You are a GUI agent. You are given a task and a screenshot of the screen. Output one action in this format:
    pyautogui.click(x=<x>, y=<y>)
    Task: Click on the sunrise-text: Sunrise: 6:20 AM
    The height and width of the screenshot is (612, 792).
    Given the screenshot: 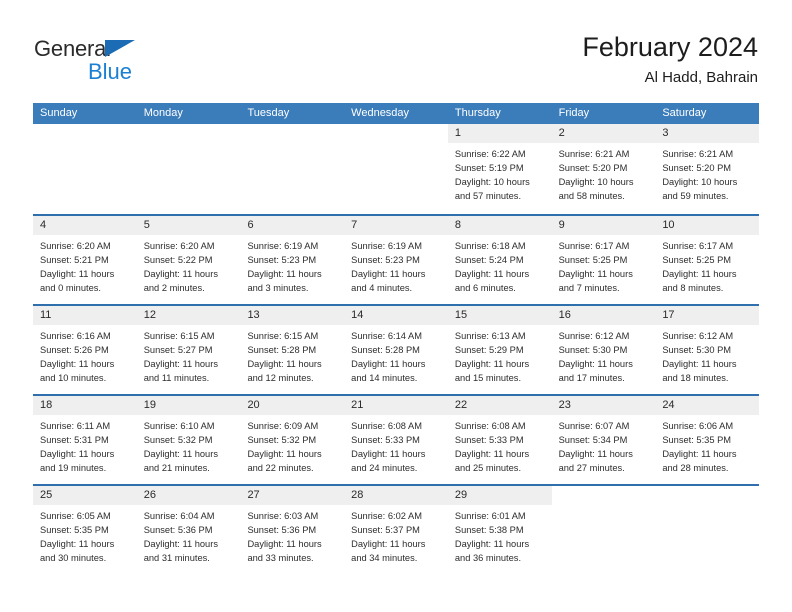 What is the action you would take?
    pyautogui.click(x=75, y=246)
    